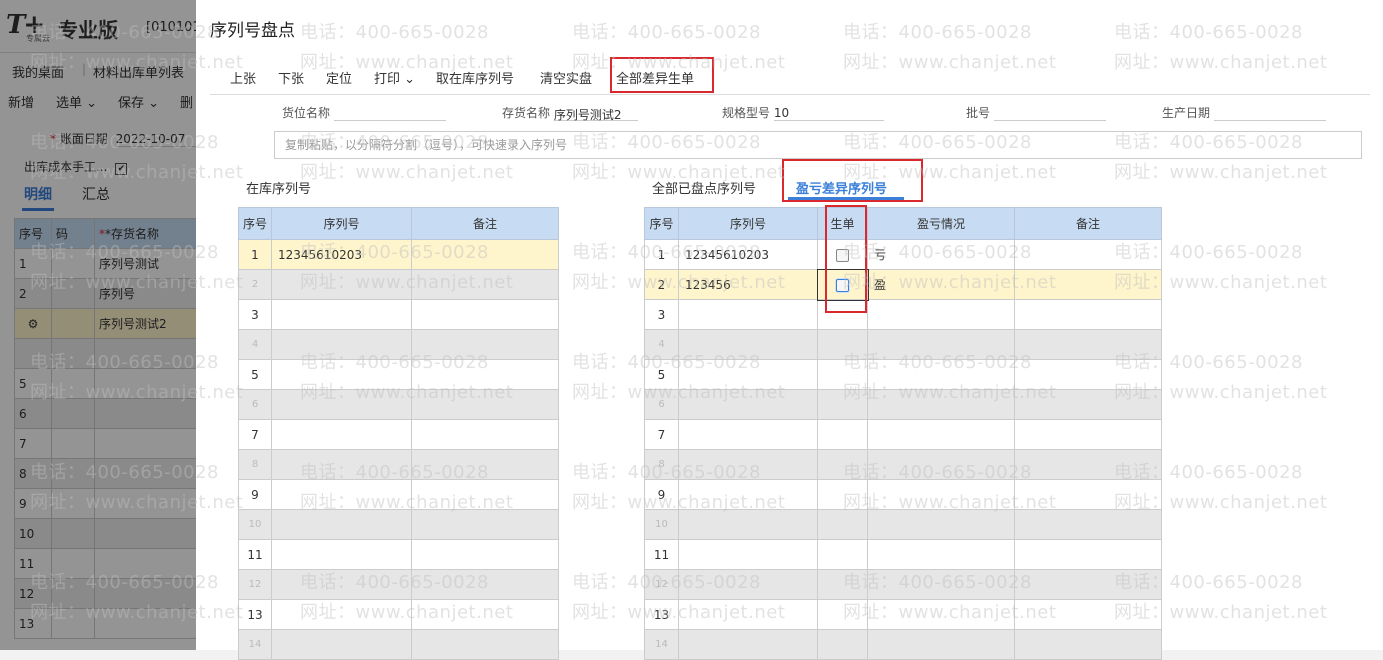  I want to click on next-button: 下张, so click(291, 77).